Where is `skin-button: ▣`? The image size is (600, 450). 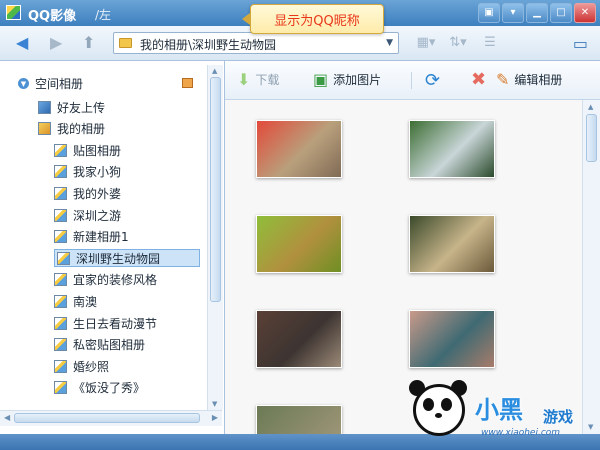
skin-button: ▣ is located at coordinates (489, 13).